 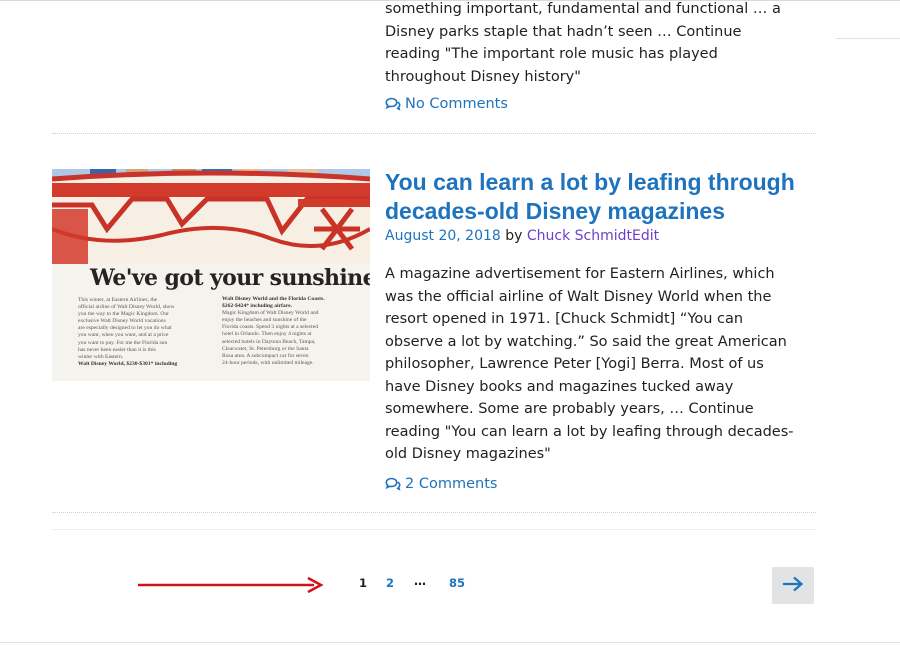 I want to click on author-link: Chuck Schmidt, so click(x=579, y=236).